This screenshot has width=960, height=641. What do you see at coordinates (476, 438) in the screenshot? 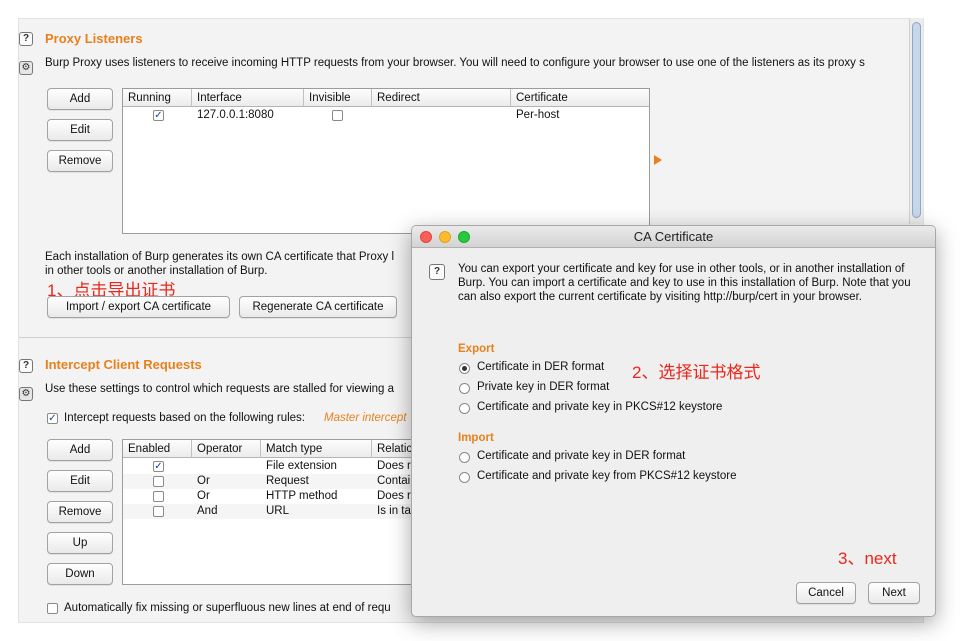
I see `import-group-label: Import` at bounding box center [476, 438].